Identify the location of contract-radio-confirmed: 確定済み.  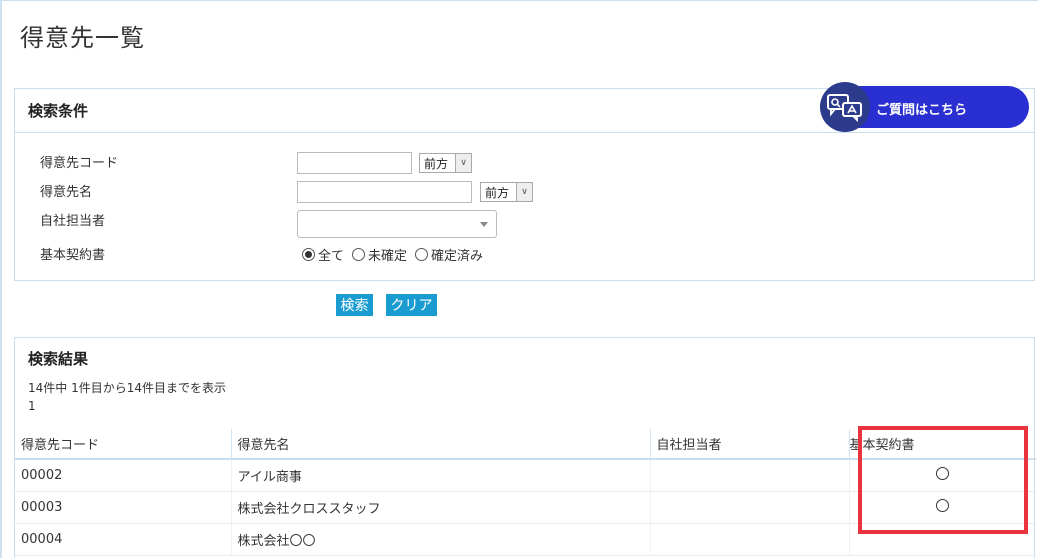
(449, 254).